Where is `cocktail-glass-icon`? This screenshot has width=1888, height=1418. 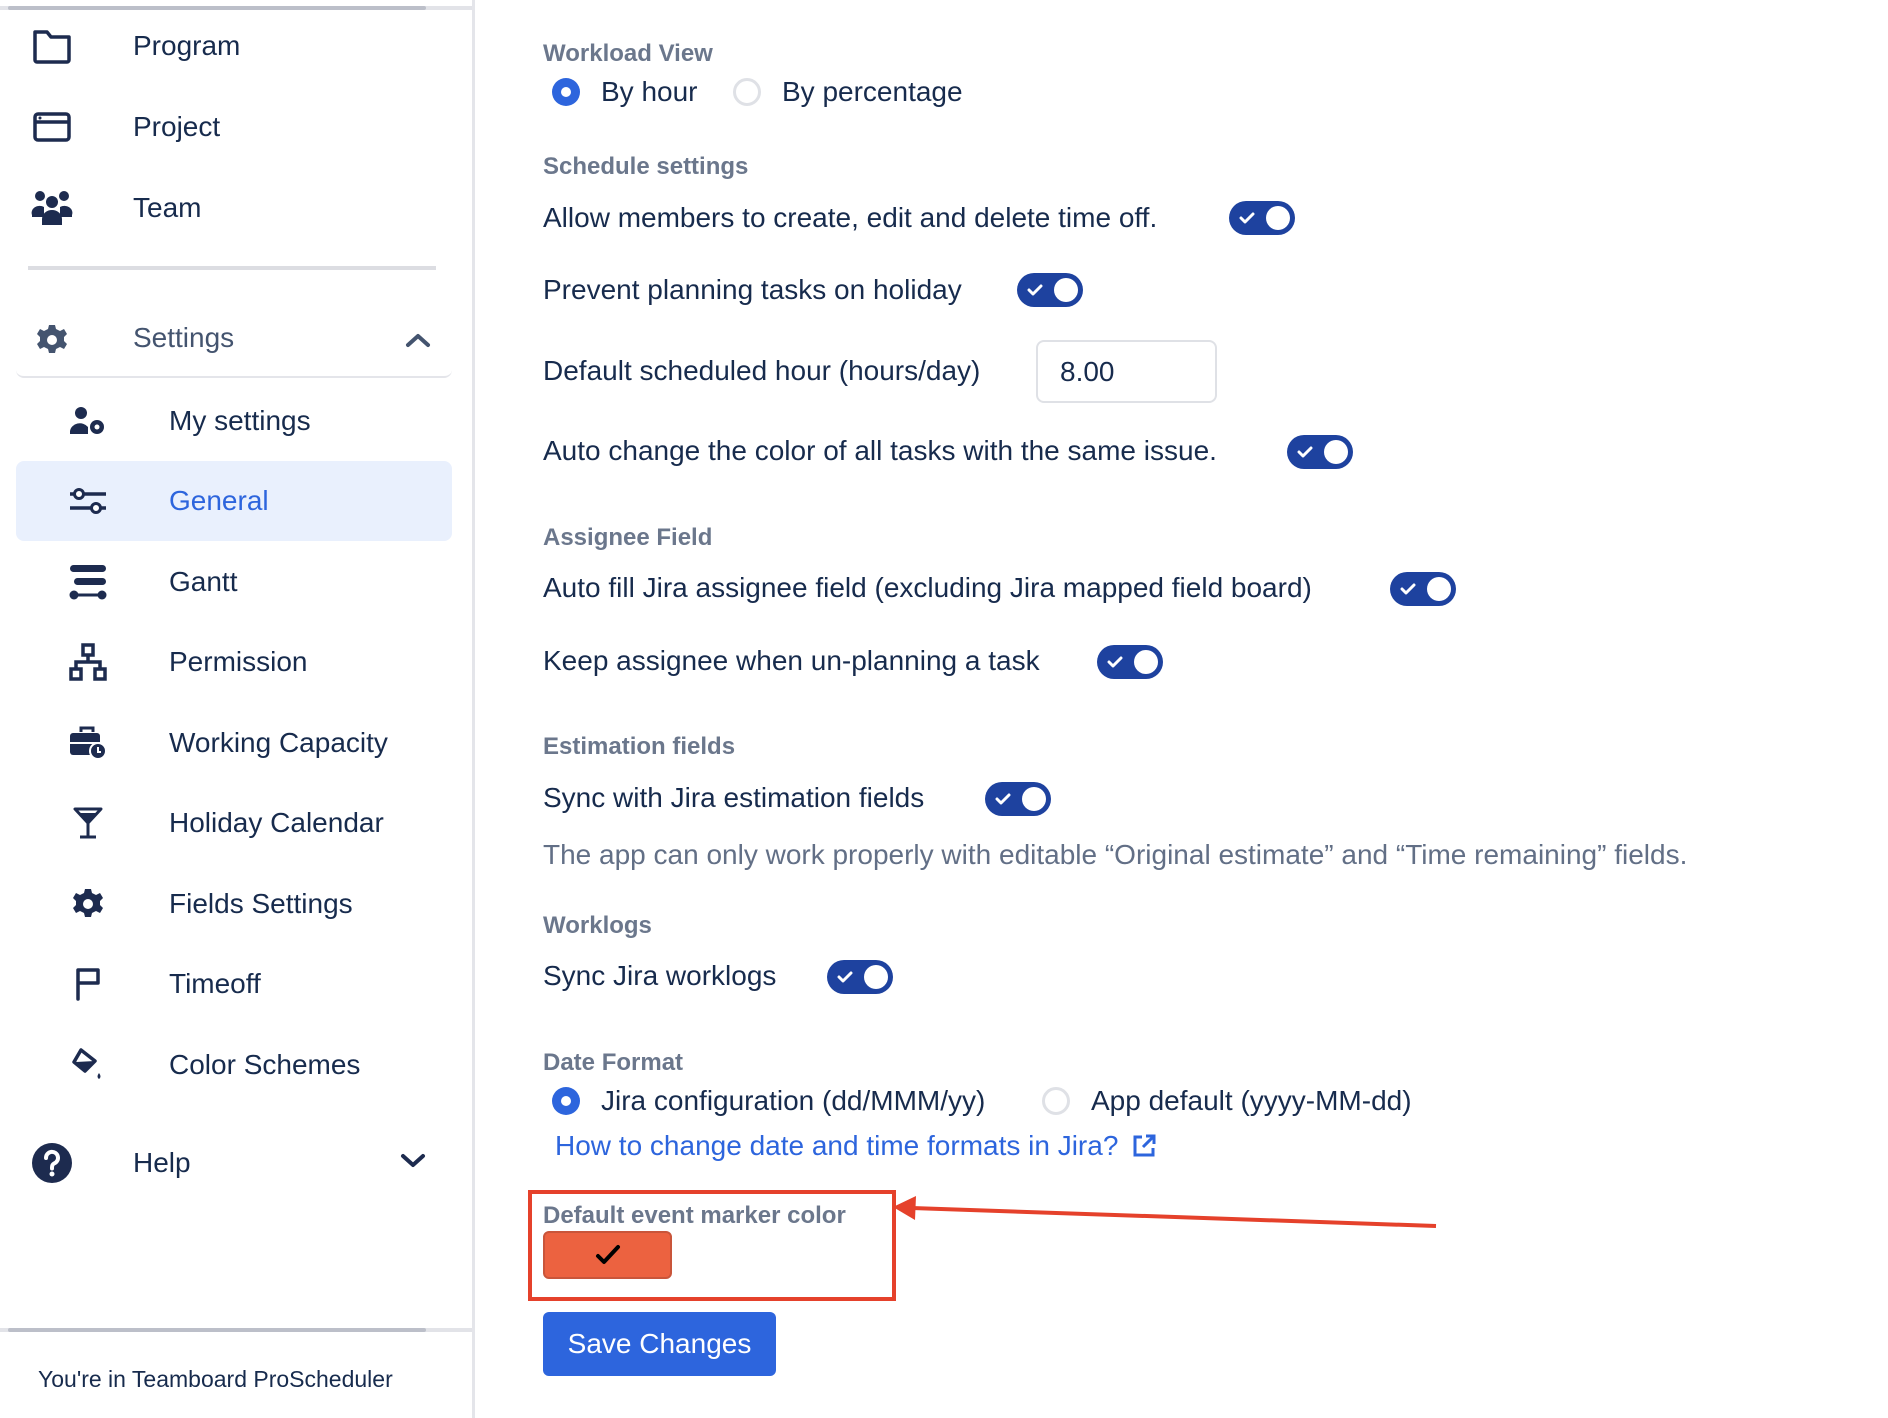
cocktail-glass-icon is located at coordinates (88, 823).